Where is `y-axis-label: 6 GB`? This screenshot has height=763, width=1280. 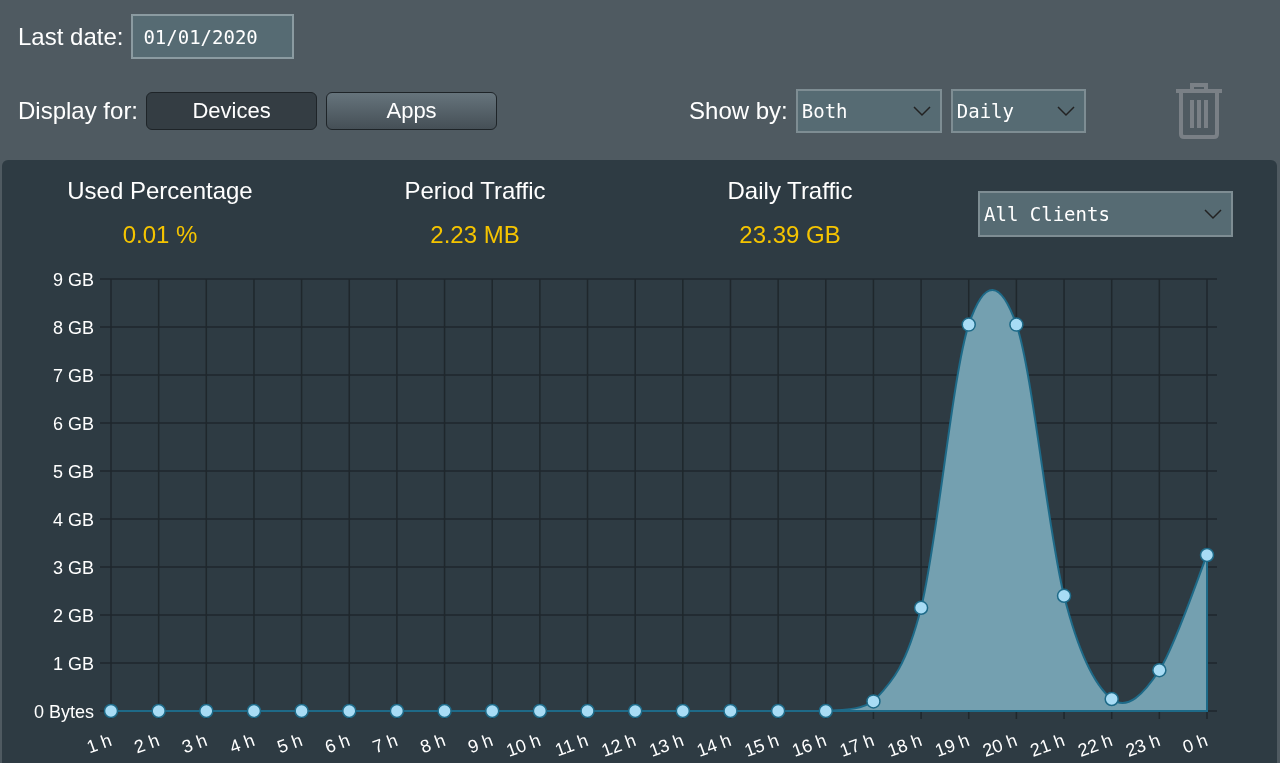 y-axis-label: 6 GB is located at coordinates (73, 424).